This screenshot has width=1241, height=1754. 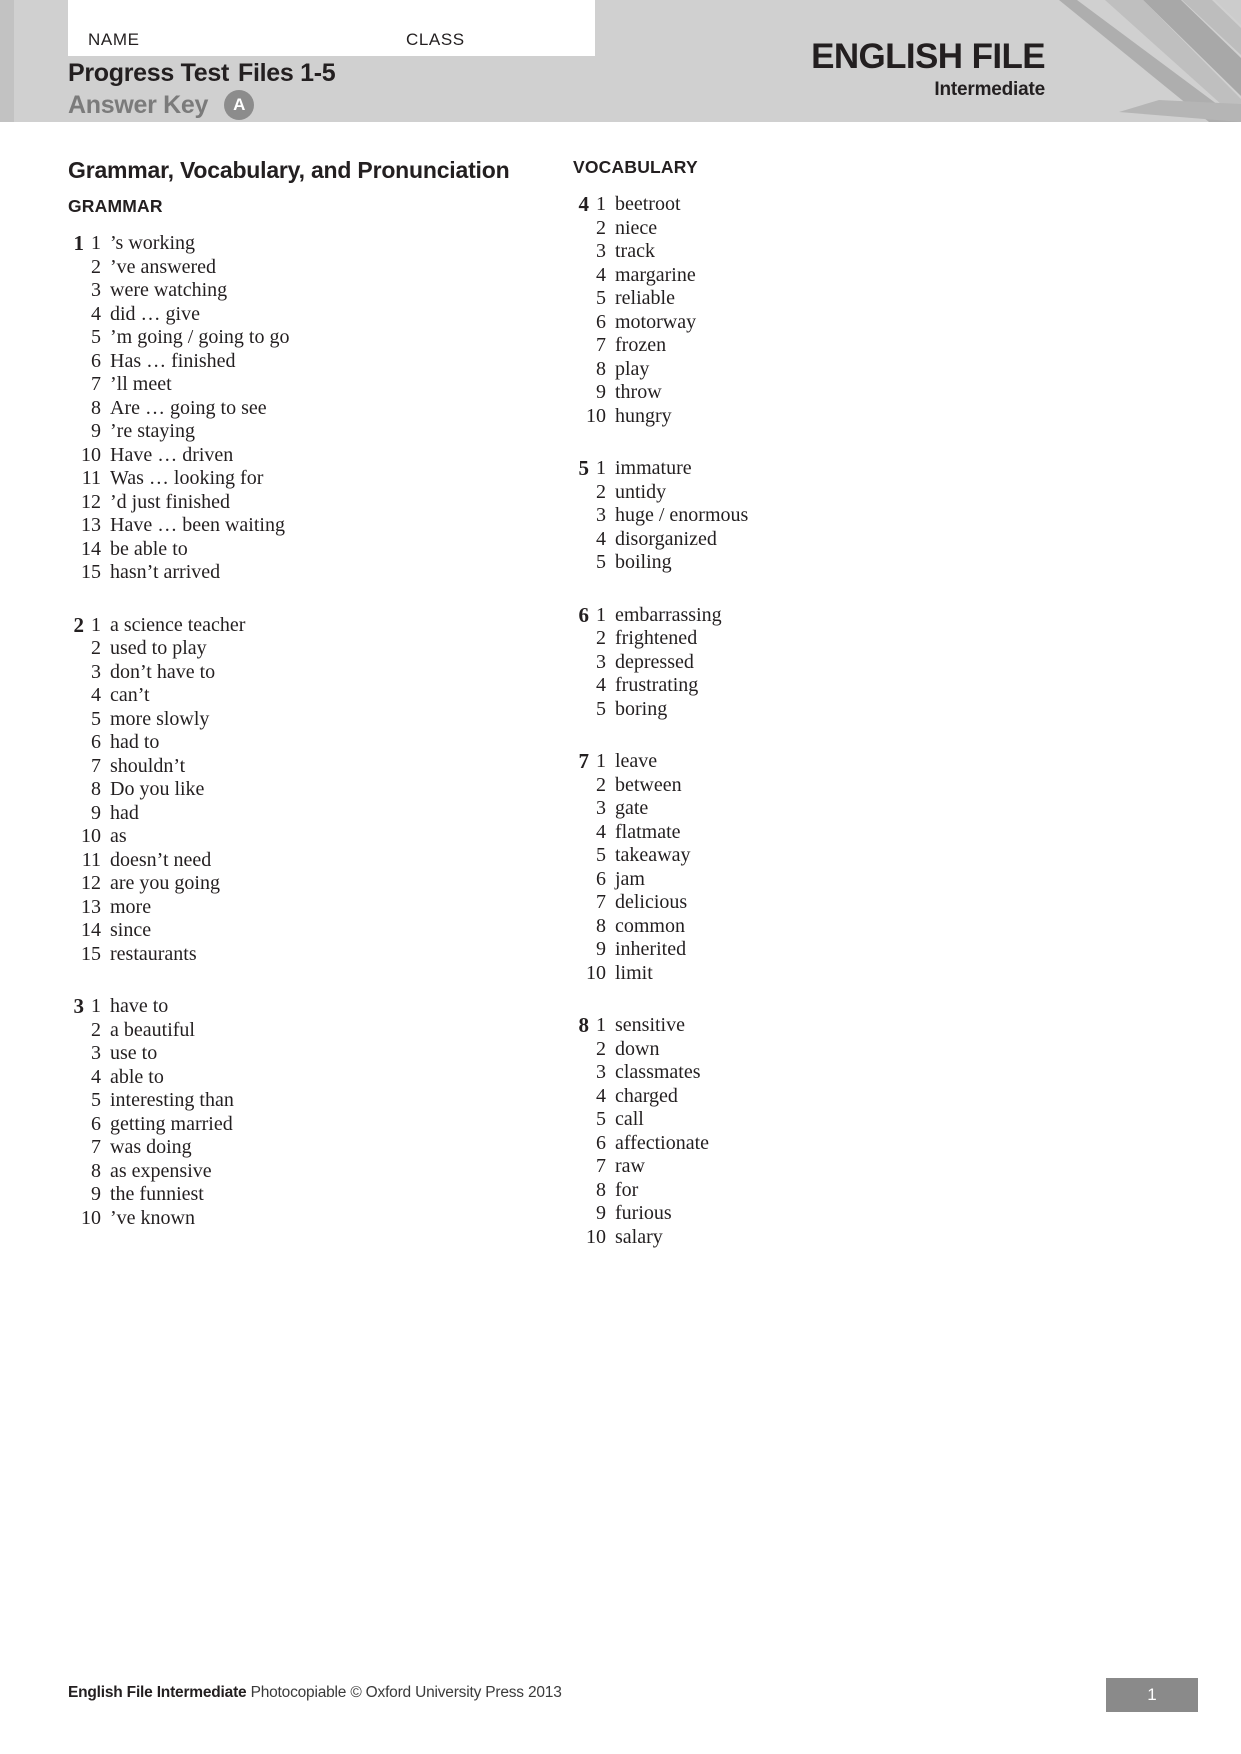 What do you see at coordinates (808, 686) in the screenshot?
I see `answer-item: 4 frustrating` at bounding box center [808, 686].